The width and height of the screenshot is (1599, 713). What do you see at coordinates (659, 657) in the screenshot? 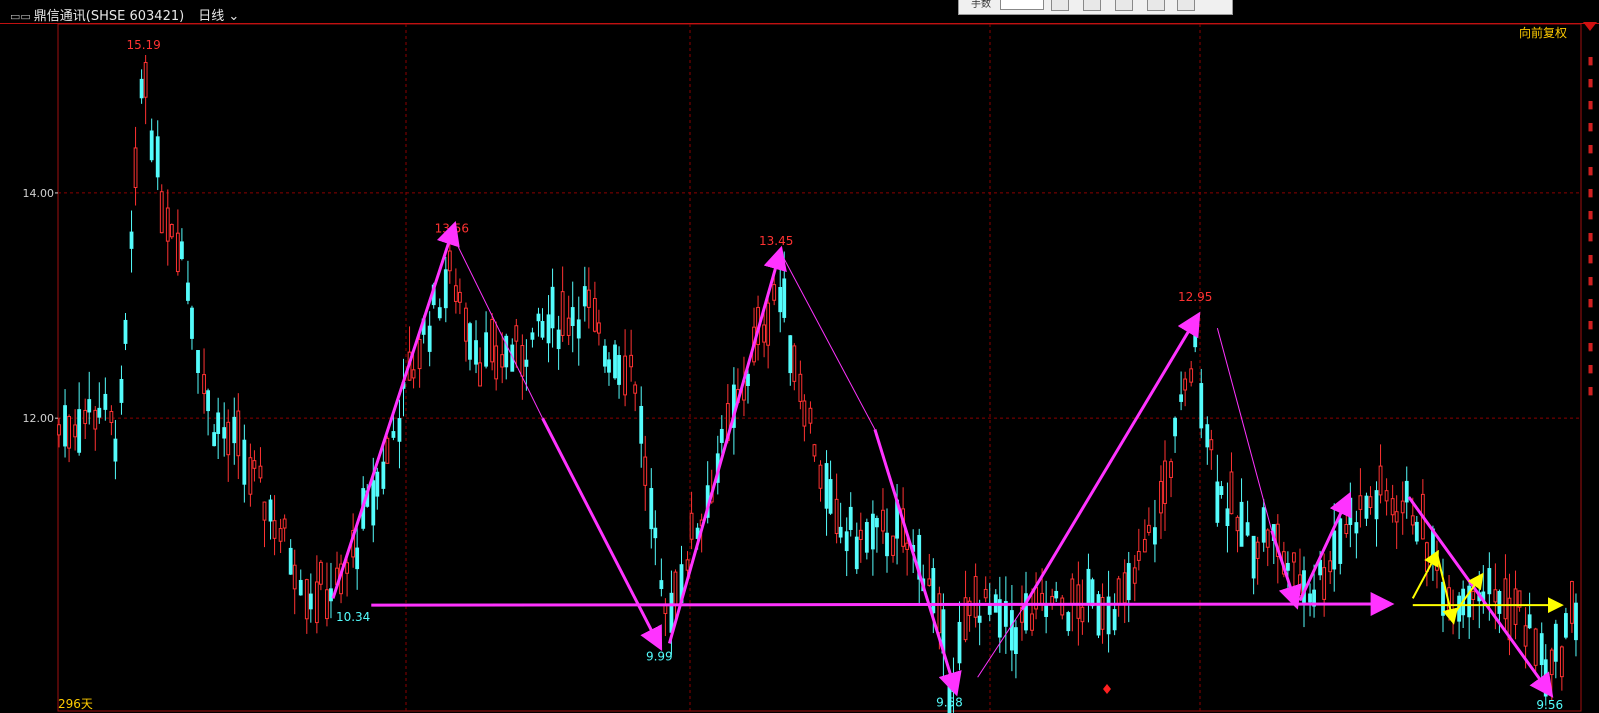
I see `low-price-label: 9.99` at bounding box center [659, 657].